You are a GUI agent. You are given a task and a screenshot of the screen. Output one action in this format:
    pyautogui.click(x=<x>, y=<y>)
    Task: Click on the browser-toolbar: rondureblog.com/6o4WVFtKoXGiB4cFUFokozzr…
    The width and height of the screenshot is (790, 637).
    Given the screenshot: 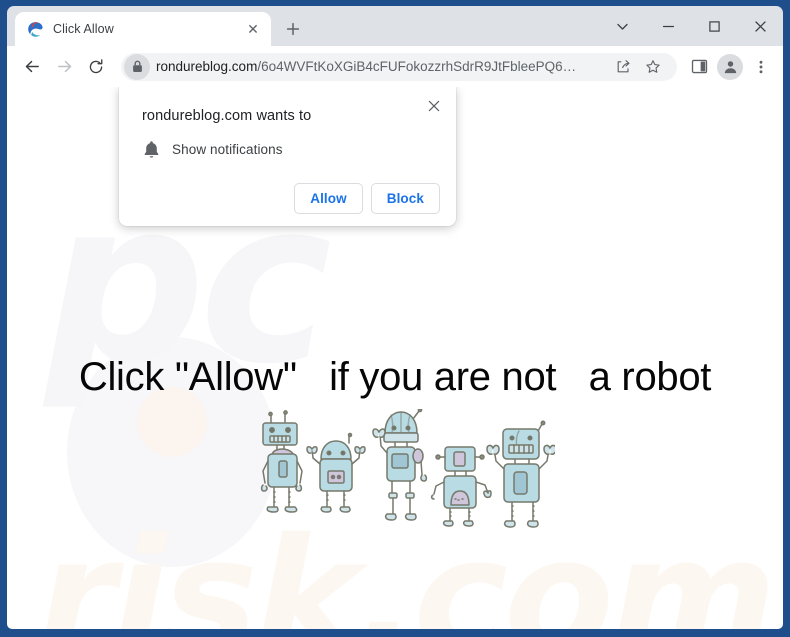 What is the action you would take?
    pyautogui.click(x=395, y=66)
    